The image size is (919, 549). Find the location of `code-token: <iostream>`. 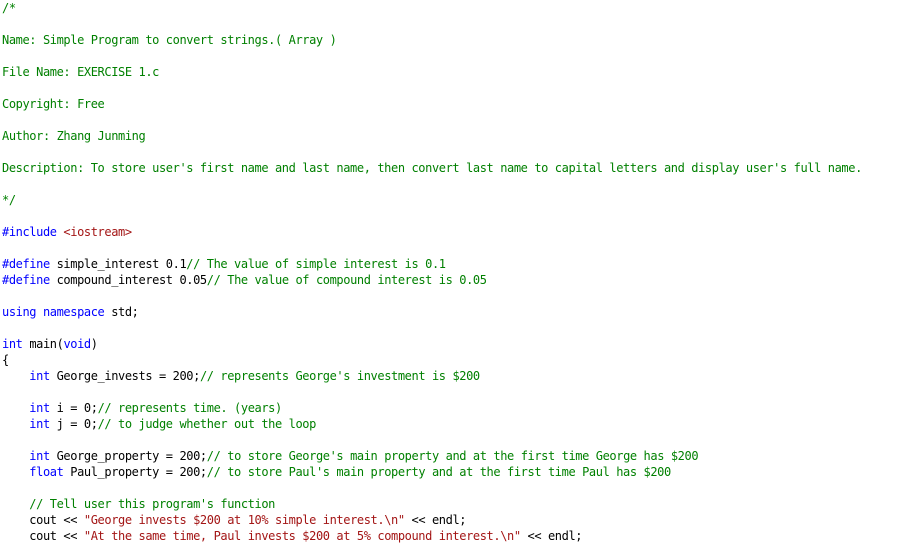

code-token: <iostream> is located at coordinates (97, 232).